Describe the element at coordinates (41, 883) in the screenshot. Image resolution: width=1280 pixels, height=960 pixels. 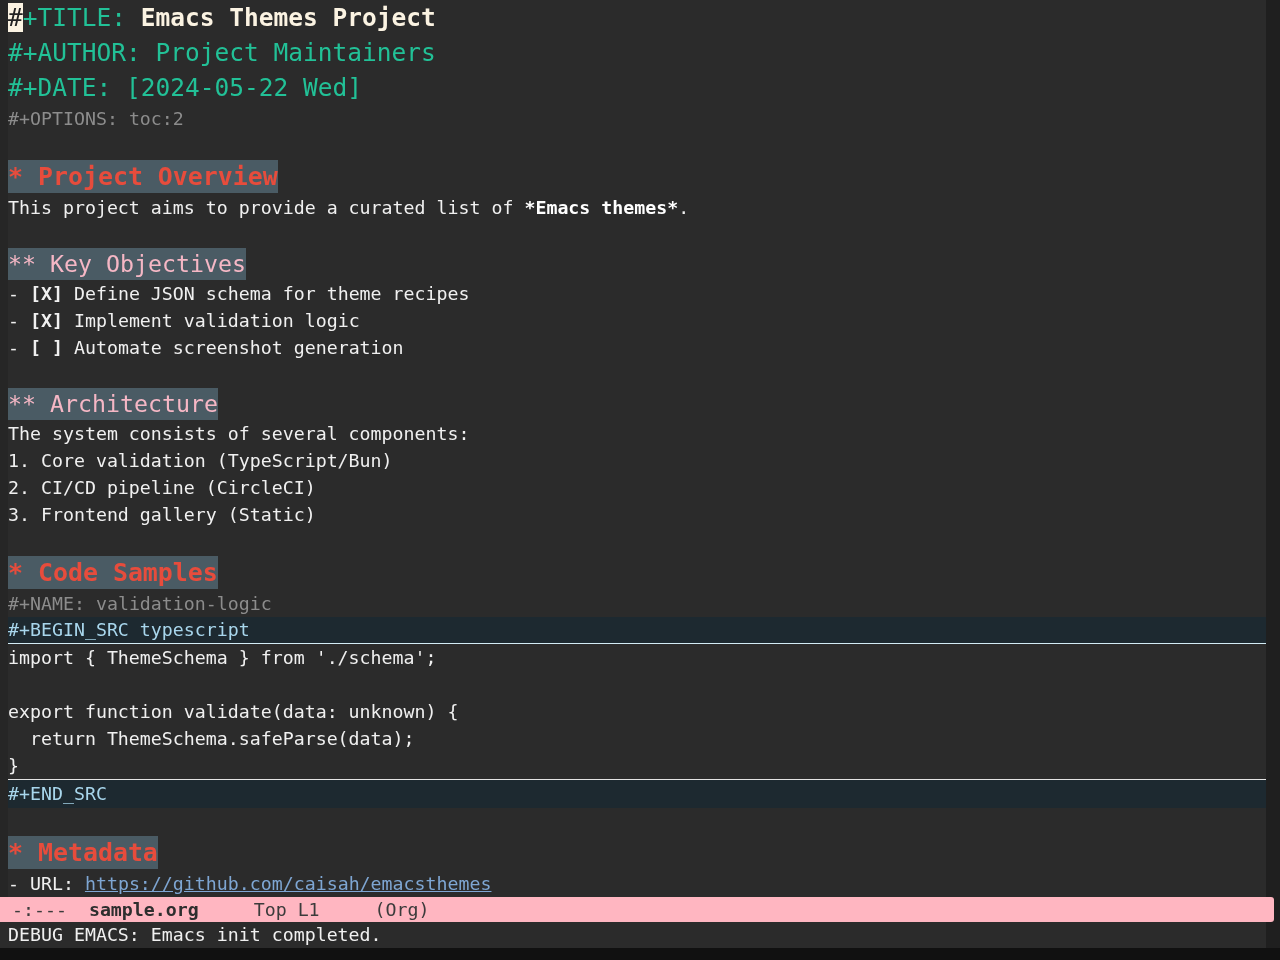
I see `url-label: - URL:` at that location.